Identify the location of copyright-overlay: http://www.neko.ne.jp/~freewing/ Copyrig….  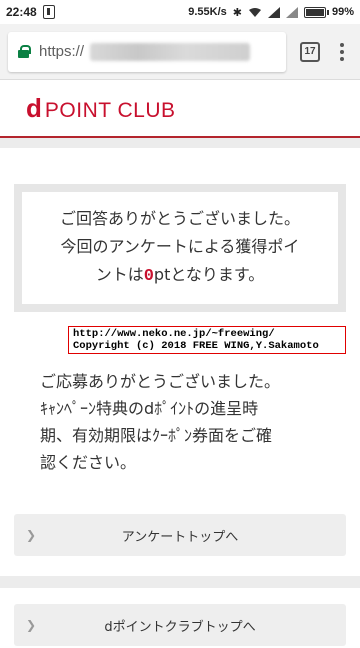
(207, 340).